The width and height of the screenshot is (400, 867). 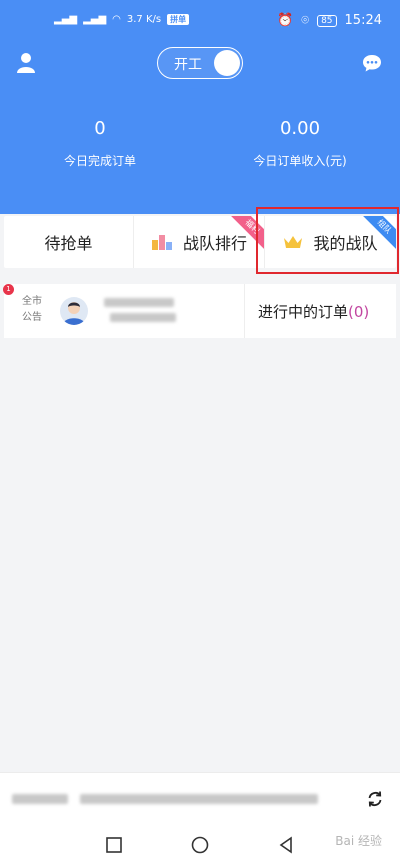 I want to click on status-right: ⏰ ⌾ 85 15:24, so click(x=329, y=20).